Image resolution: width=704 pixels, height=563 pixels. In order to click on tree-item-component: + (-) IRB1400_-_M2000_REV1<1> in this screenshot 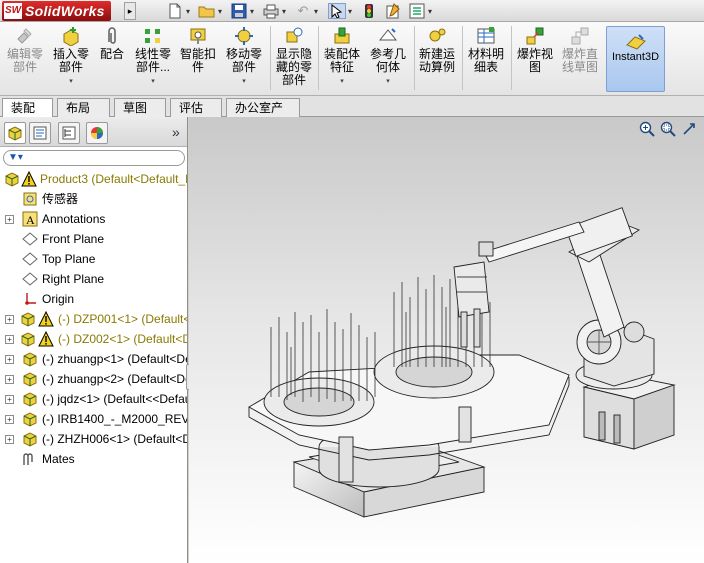, I will do `click(93, 419)`.